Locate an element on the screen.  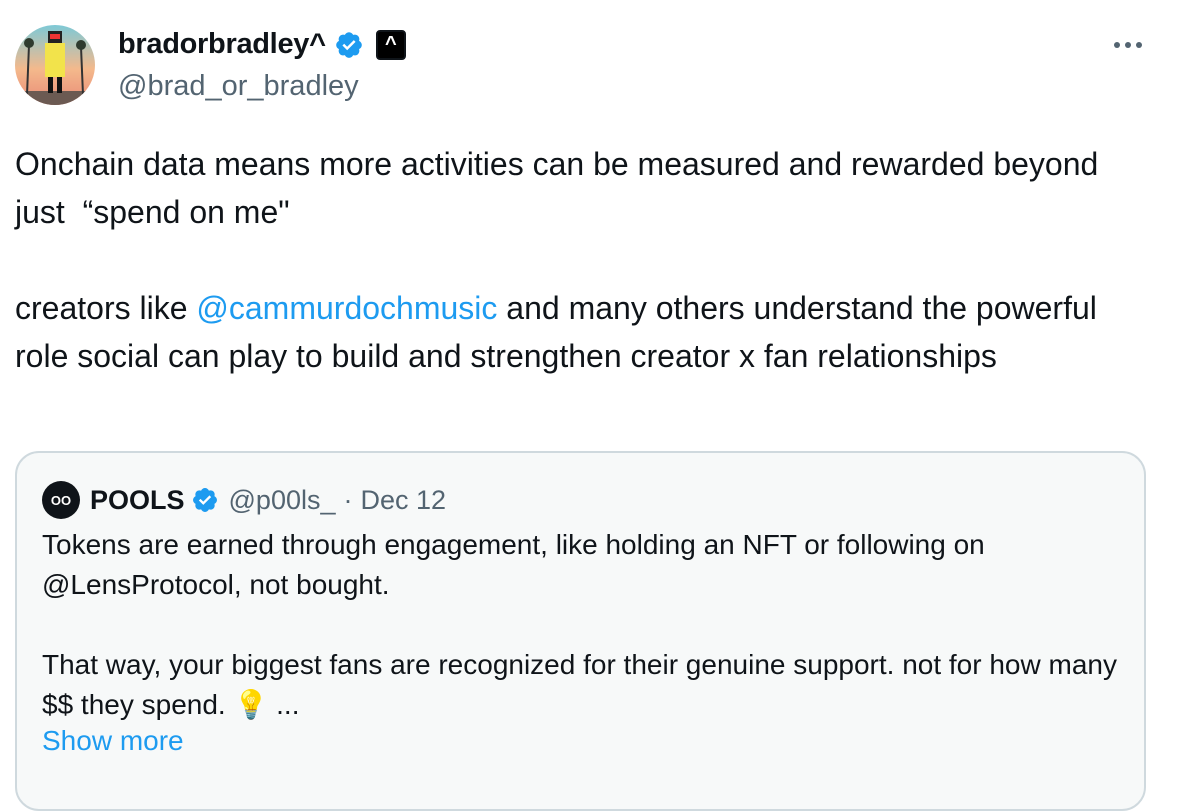
quoted-verified-badge-icon is located at coordinates (204, 500).